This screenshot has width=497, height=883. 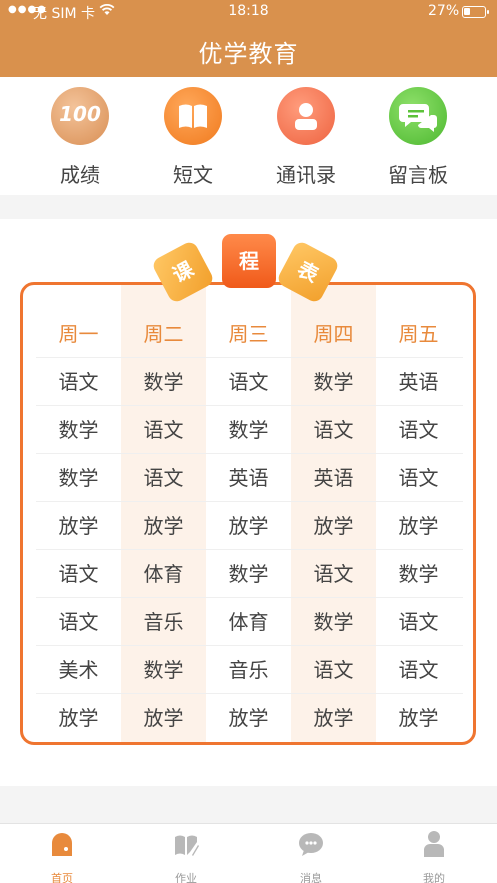 What do you see at coordinates (78, 670) in the screenshot?
I see `class-cell: 美术` at bounding box center [78, 670].